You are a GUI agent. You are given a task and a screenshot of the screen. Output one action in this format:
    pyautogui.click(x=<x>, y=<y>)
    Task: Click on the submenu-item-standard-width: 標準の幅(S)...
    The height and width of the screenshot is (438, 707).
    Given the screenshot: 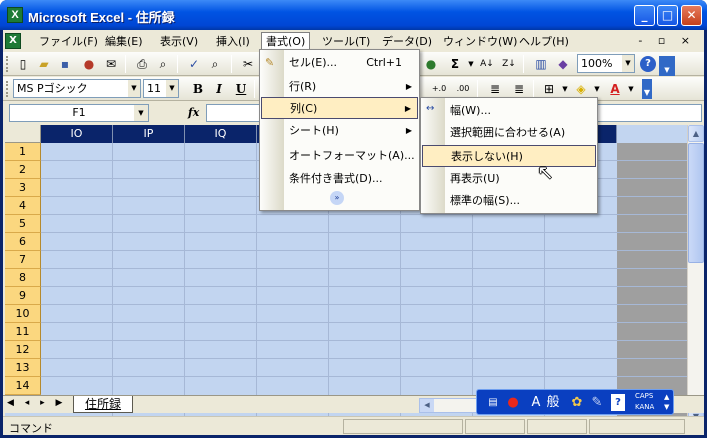 What is the action you would take?
    pyautogui.click(x=509, y=201)
    